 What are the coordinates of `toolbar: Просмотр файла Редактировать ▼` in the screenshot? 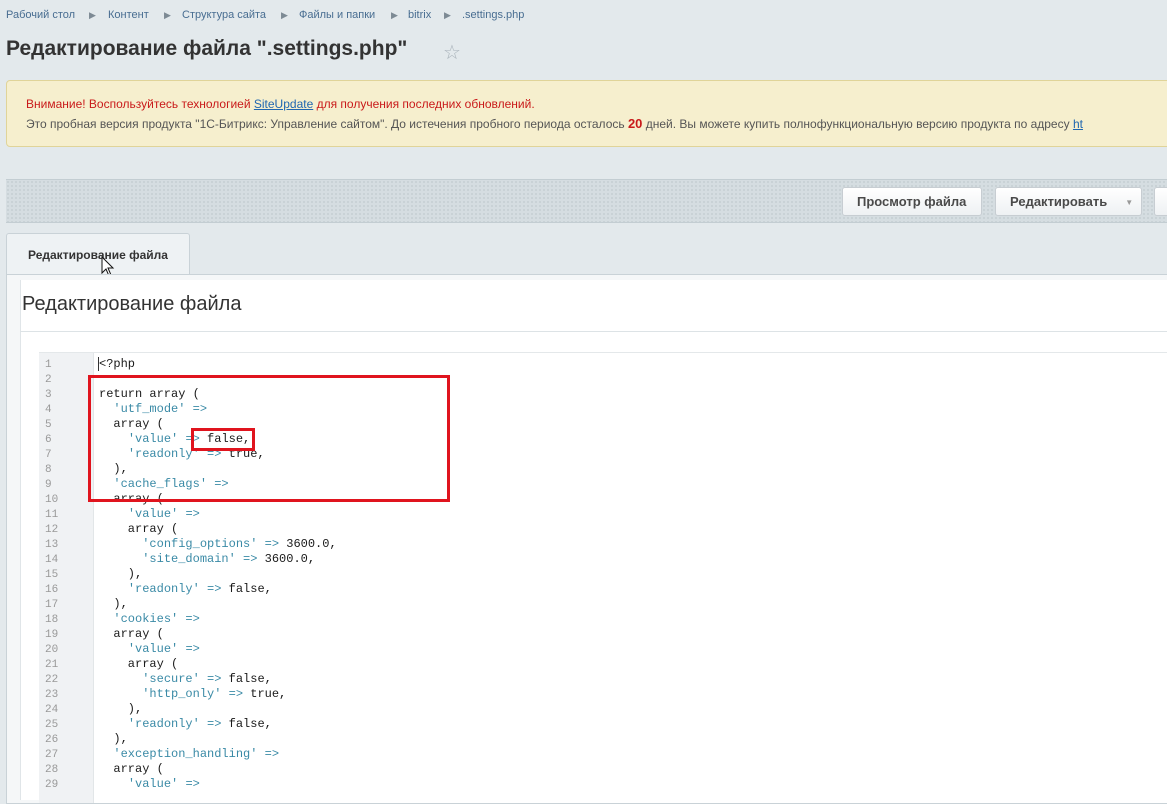 It's located at (586, 201).